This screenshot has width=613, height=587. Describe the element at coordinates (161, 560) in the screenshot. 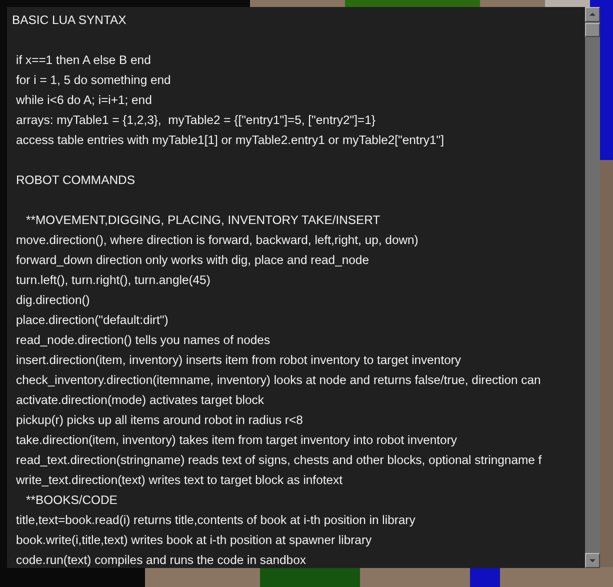

I see `code-line: code.run(text) compiles and runs the code in sandbox` at that location.